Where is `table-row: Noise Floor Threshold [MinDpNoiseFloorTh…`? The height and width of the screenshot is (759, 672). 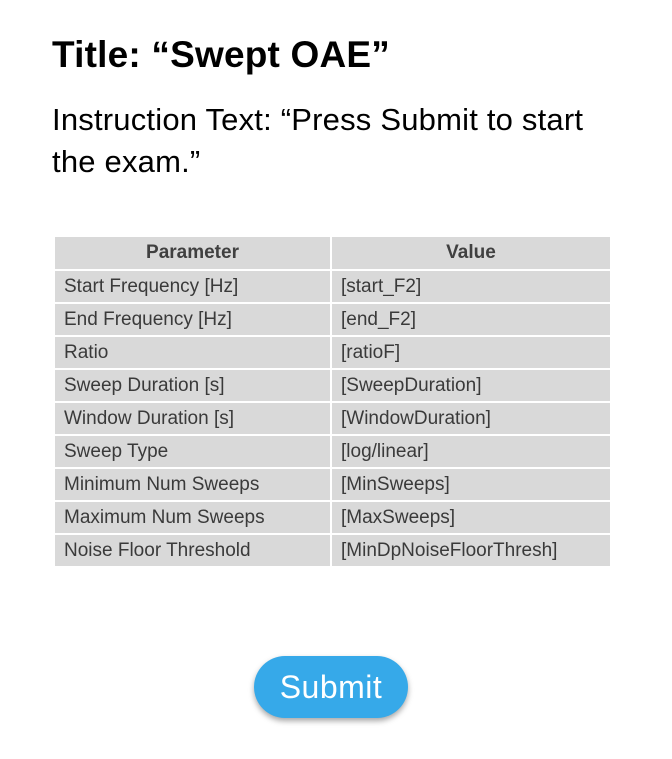
table-row: Noise Floor Threshold [MinDpNoiseFloorTh… is located at coordinates (332, 550).